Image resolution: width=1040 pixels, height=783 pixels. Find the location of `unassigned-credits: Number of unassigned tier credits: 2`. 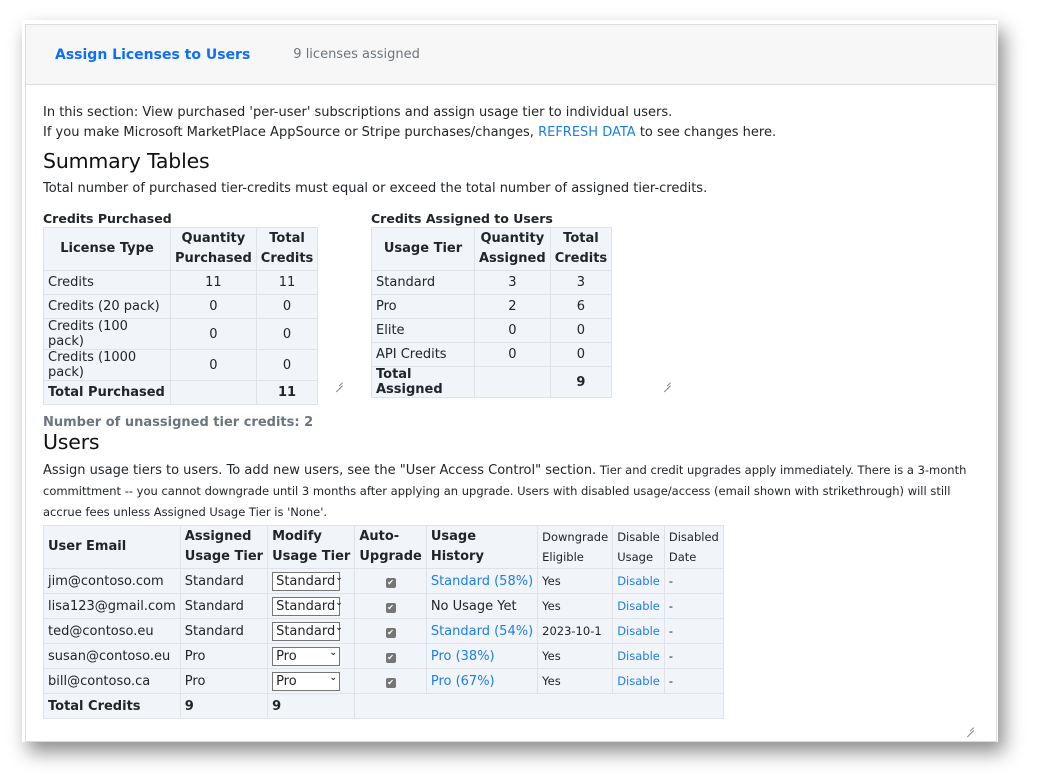

unassigned-credits: Number of unassigned tier credits: 2 is located at coordinates (178, 422).